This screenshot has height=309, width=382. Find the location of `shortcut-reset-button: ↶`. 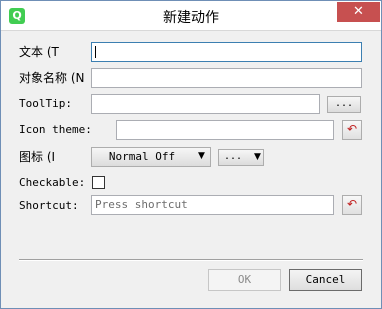

shortcut-reset-button: ↶ is located at coordinates (352, 205).